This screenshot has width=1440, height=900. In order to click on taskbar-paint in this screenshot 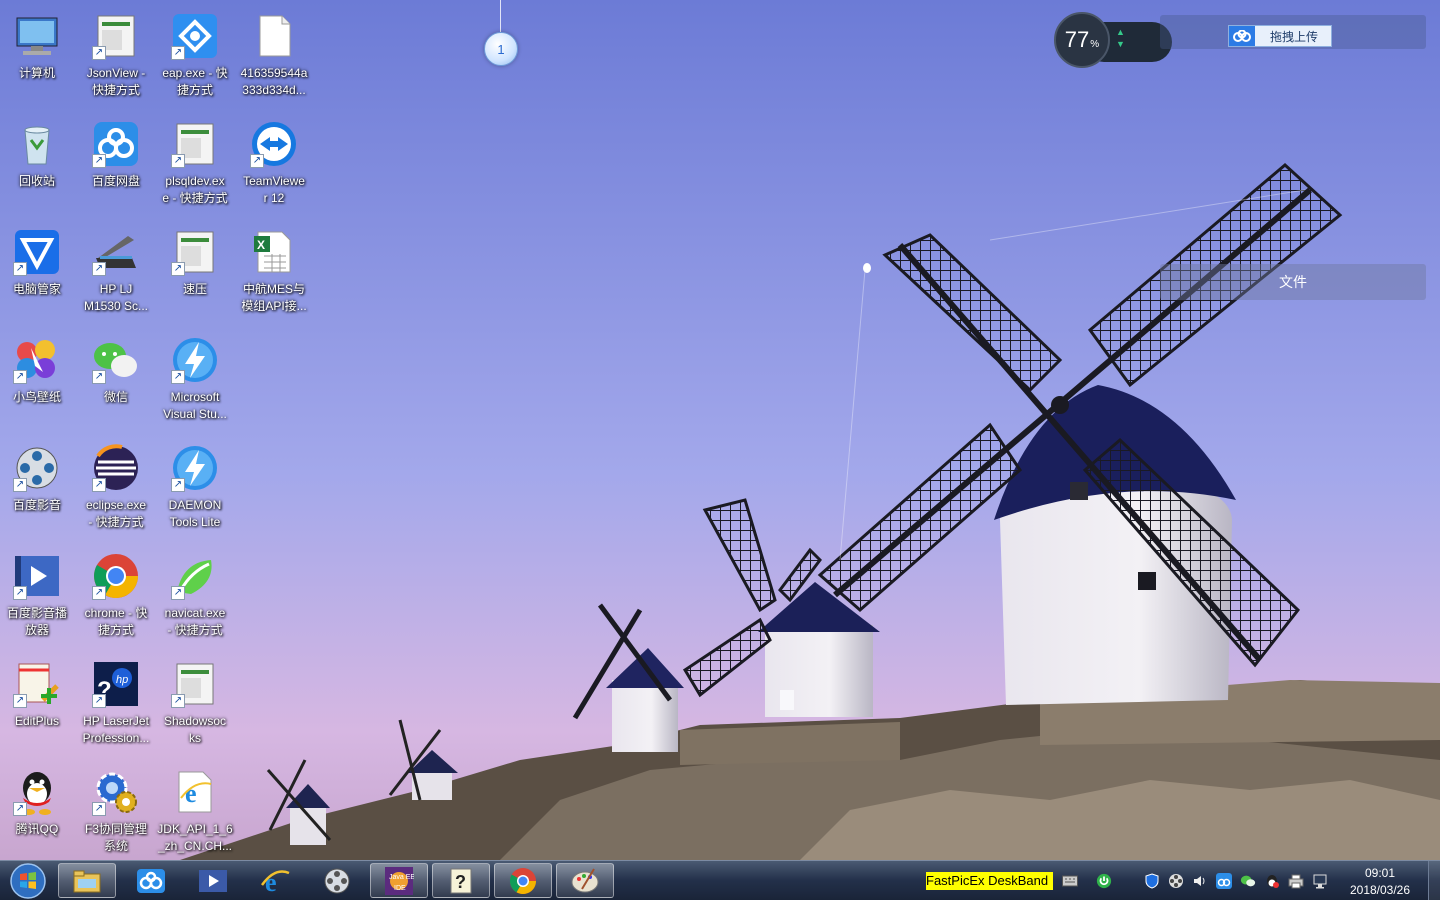, I will do `click(585, 880)`.